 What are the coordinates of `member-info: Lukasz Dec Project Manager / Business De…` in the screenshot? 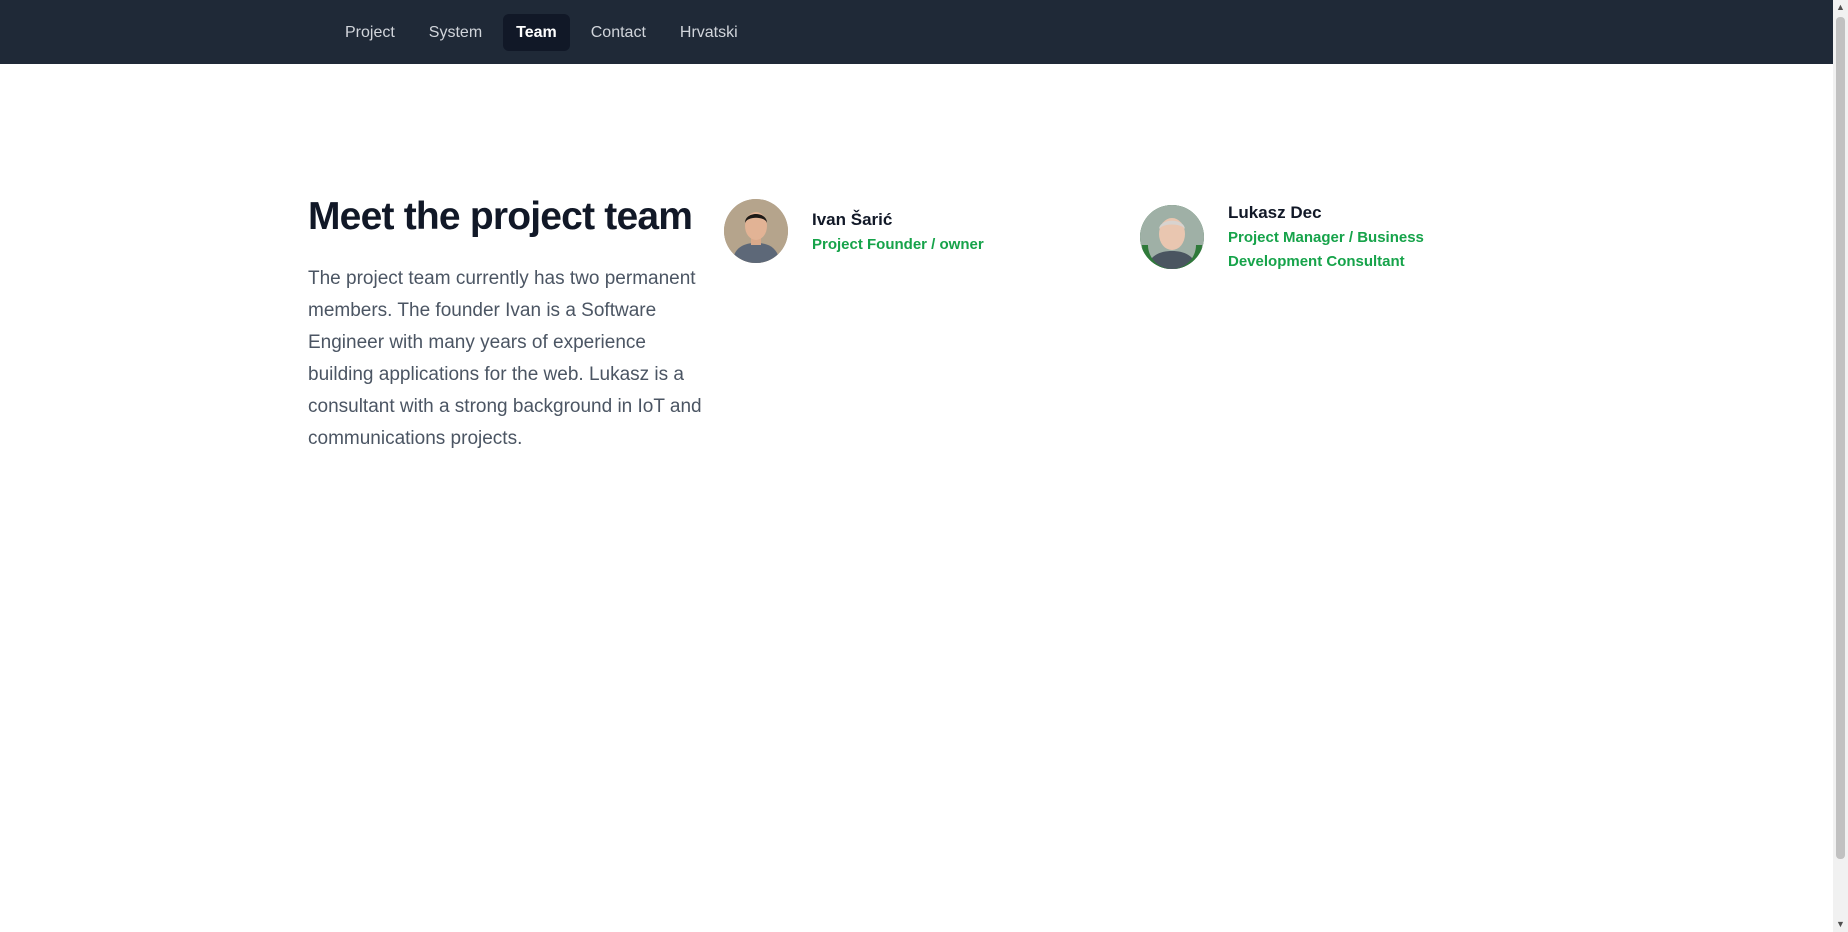 It's located at (1373, 238).